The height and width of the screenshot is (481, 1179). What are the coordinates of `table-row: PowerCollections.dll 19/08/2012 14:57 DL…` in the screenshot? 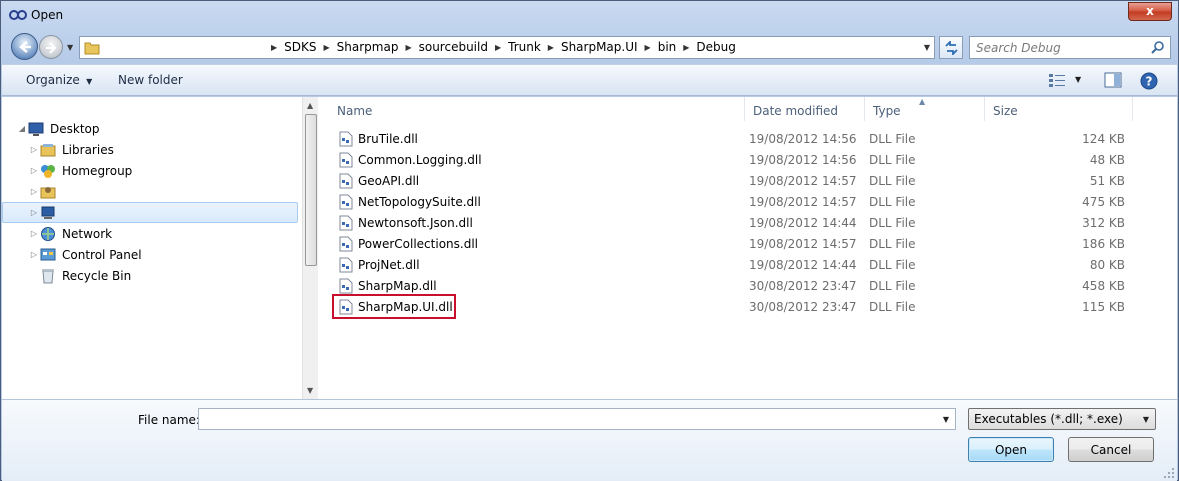 It's located at (735, 244).